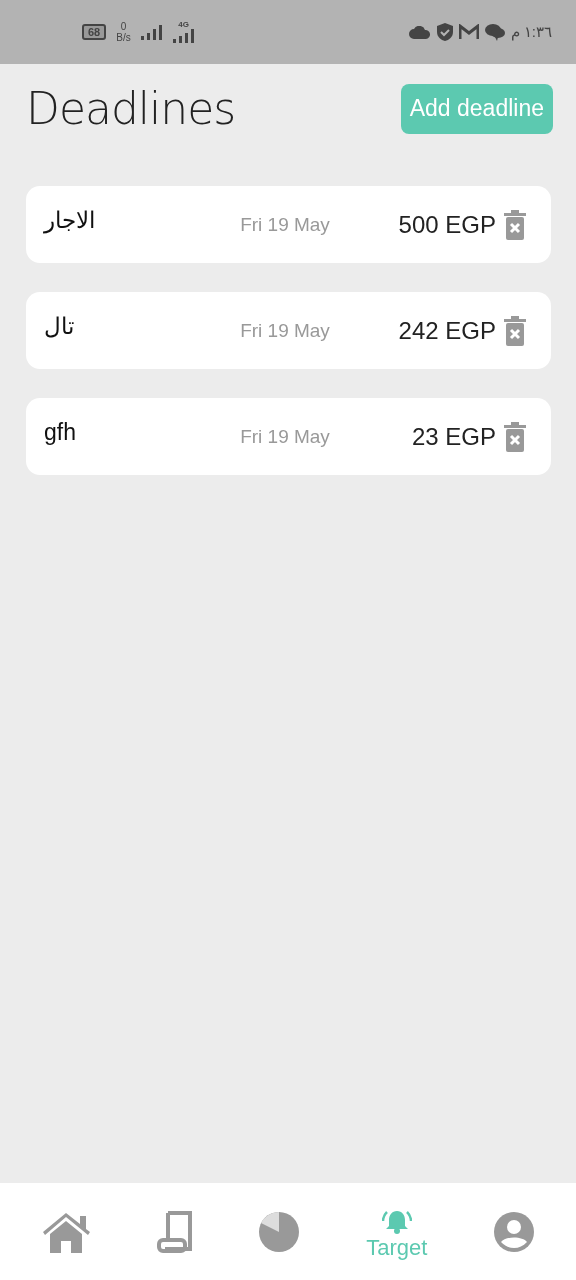 The image size is (576, 1280). What do you see at coordinates (494, 32) in the screenshot?
I see `chat-icon` at bounding box center [494, 32].